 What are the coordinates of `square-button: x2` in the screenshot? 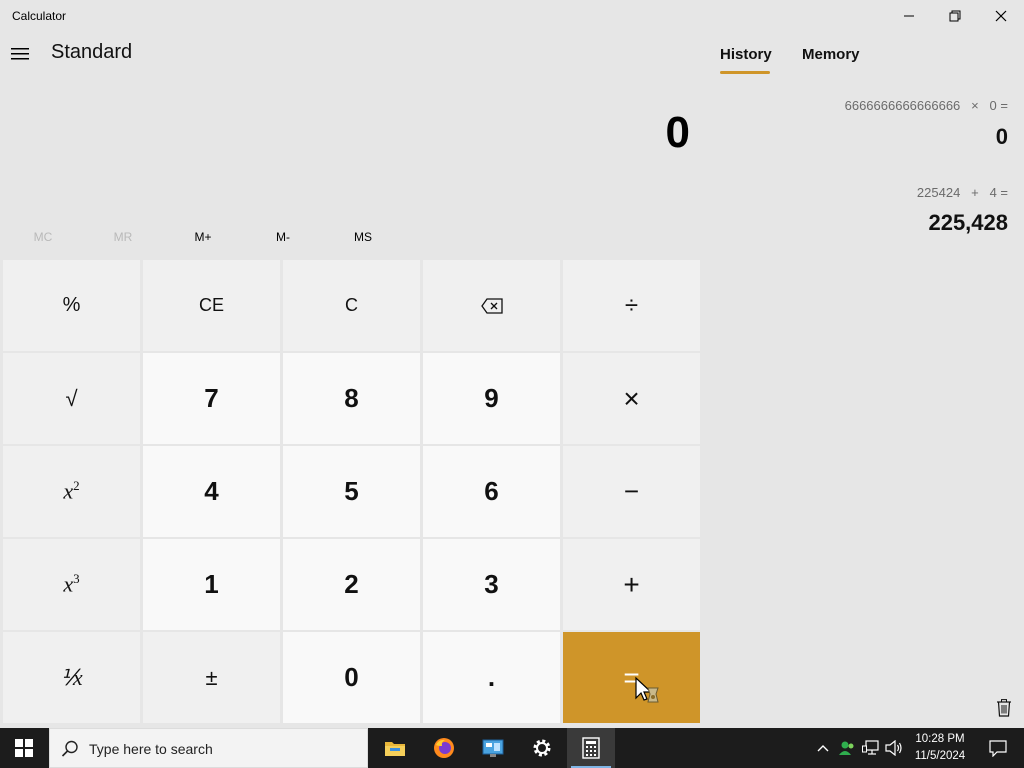 It's located at (71, 491).